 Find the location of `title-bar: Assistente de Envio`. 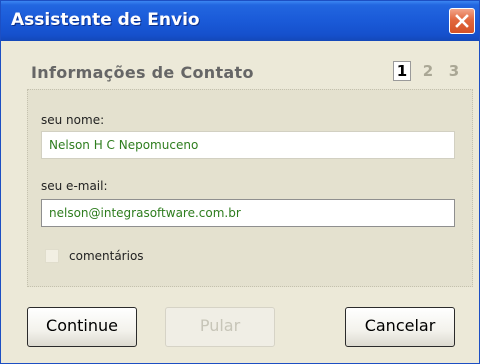

title-bar: Assistente de Envio is located at coordinates (240, 21).